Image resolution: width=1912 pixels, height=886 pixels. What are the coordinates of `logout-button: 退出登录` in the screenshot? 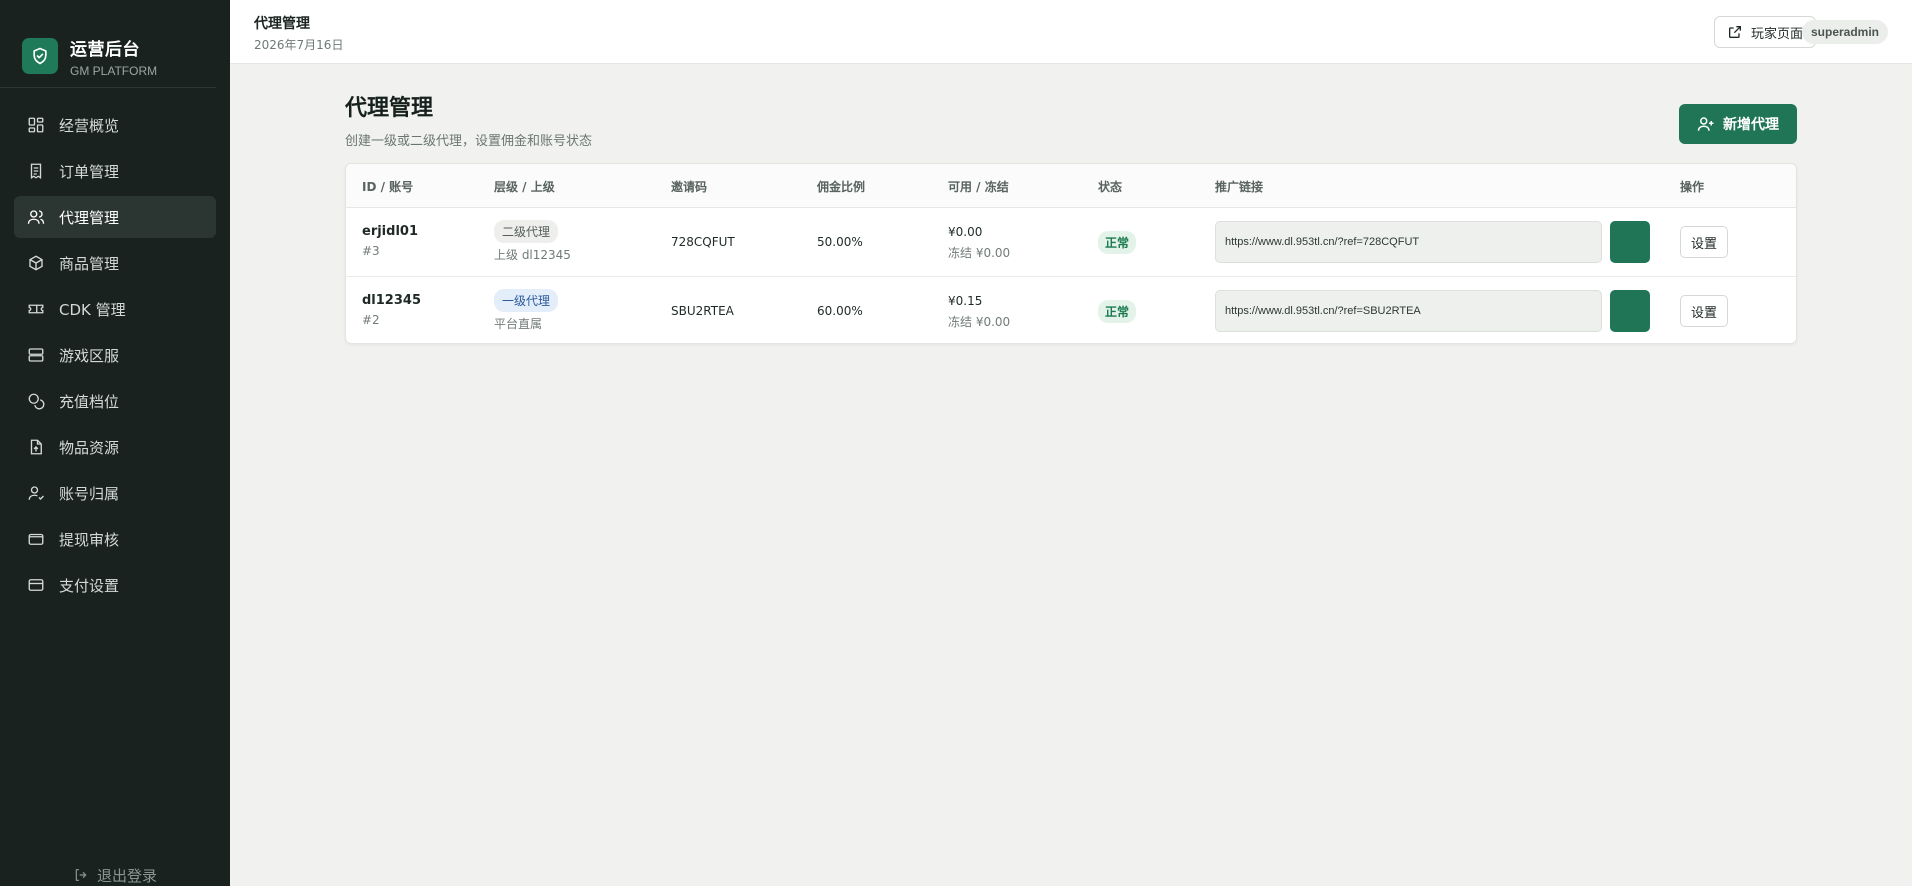 It's located at (115, 875).